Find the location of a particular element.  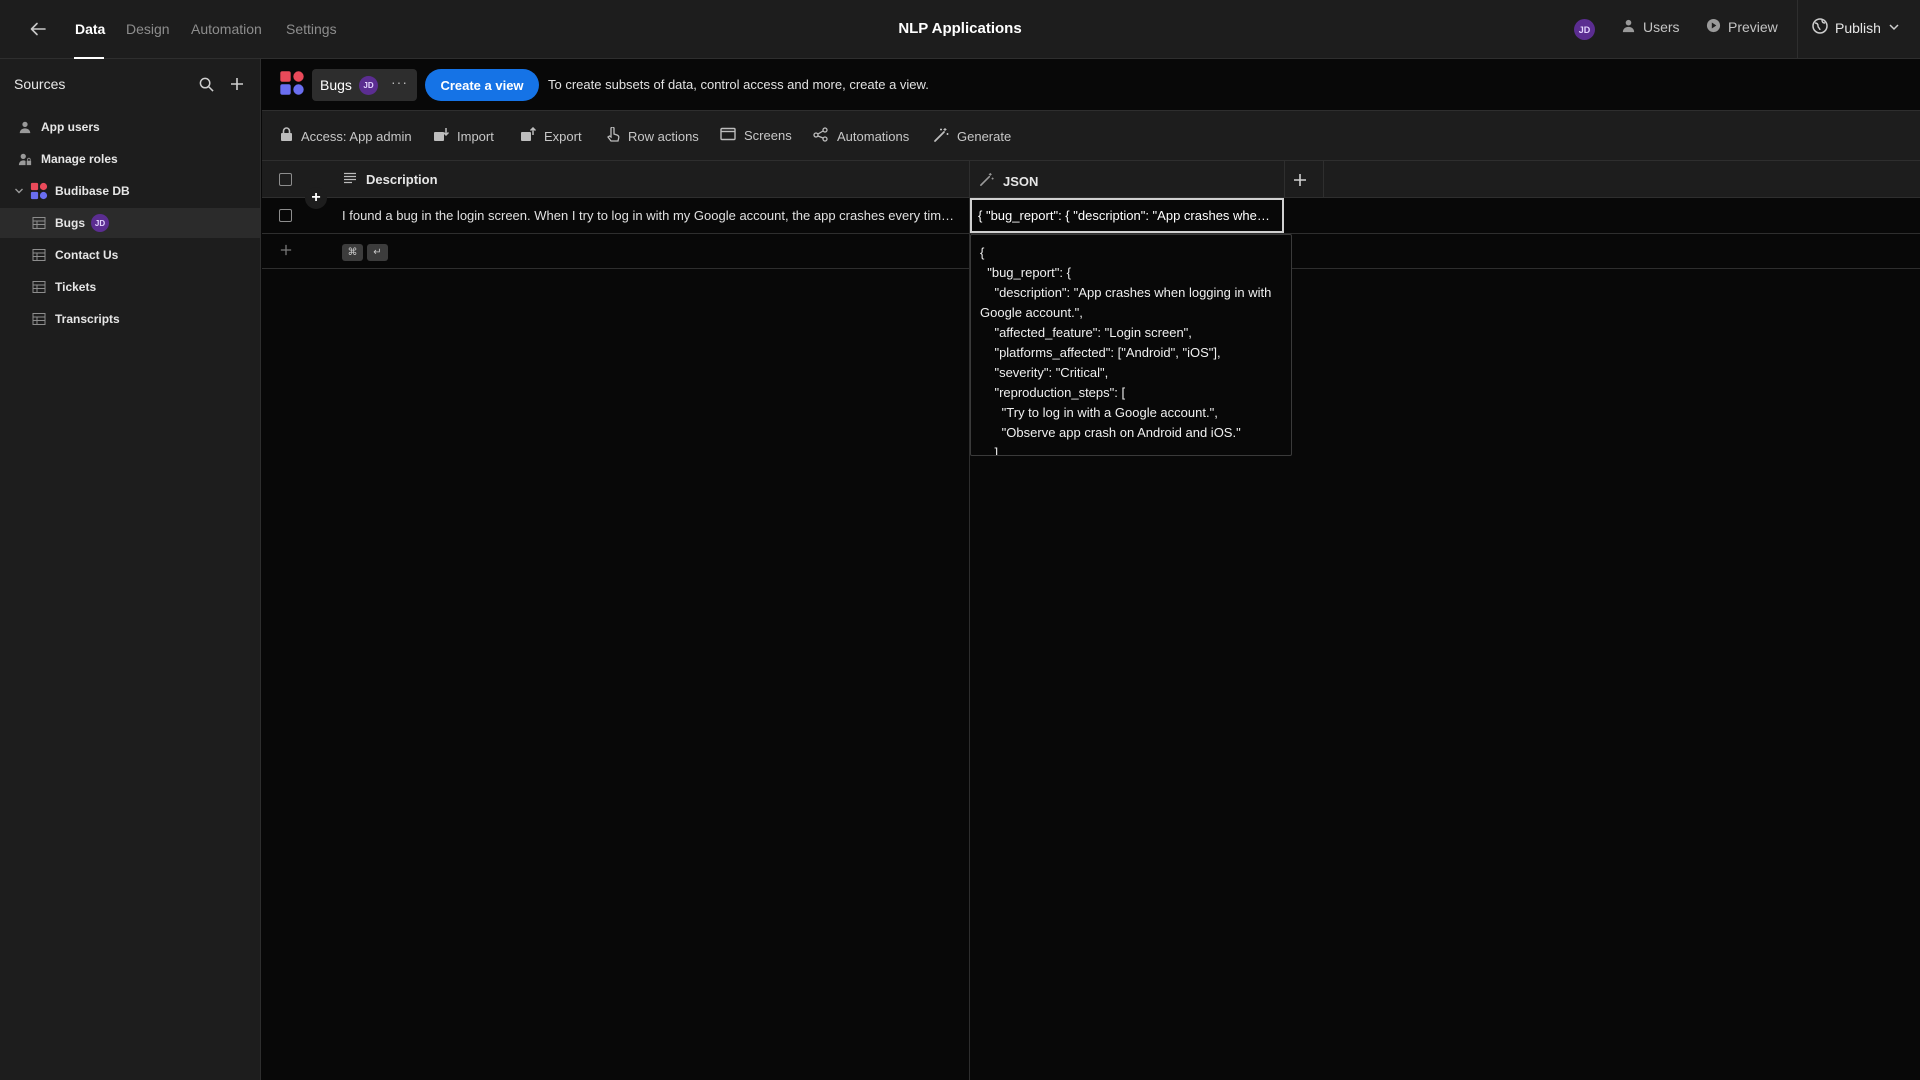

column-header-description: Description is located at coordinates (390, 179).